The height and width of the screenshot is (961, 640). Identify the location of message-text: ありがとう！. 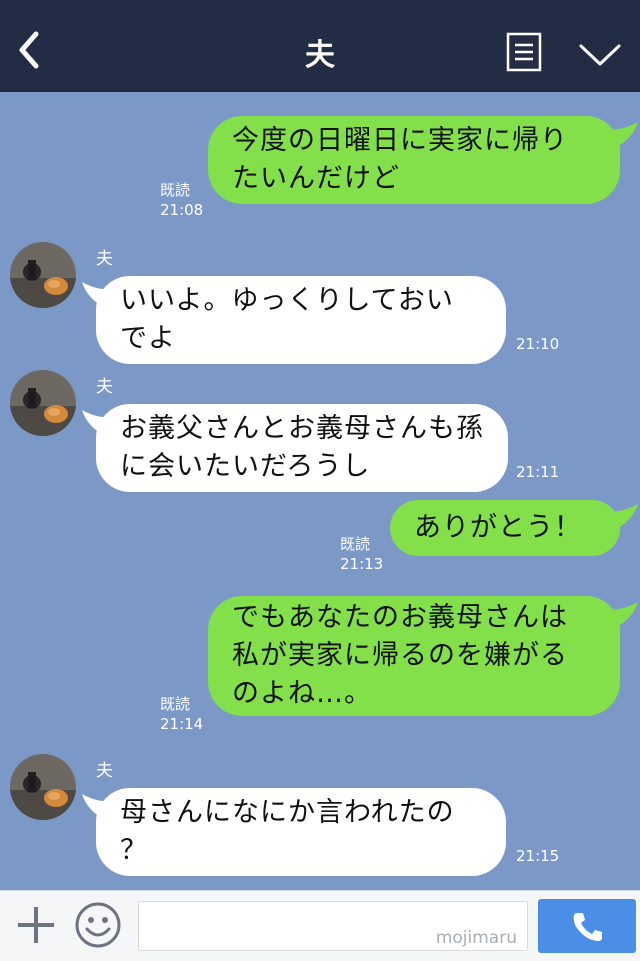
(498, 527).